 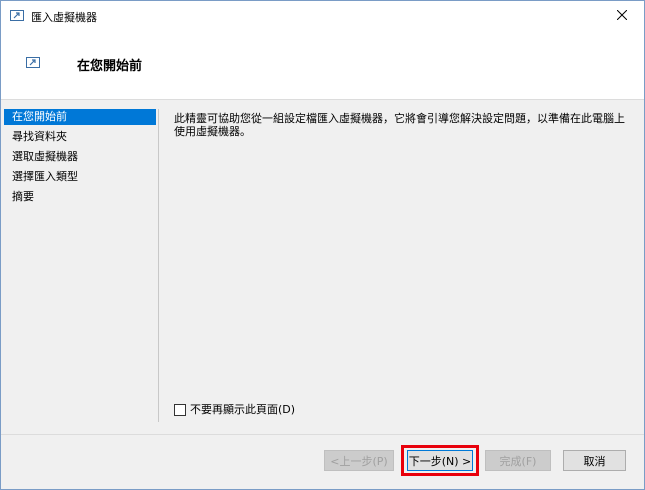 I want to click on title-bar: 匯入虛擬機器, so click(x=322, y=16).